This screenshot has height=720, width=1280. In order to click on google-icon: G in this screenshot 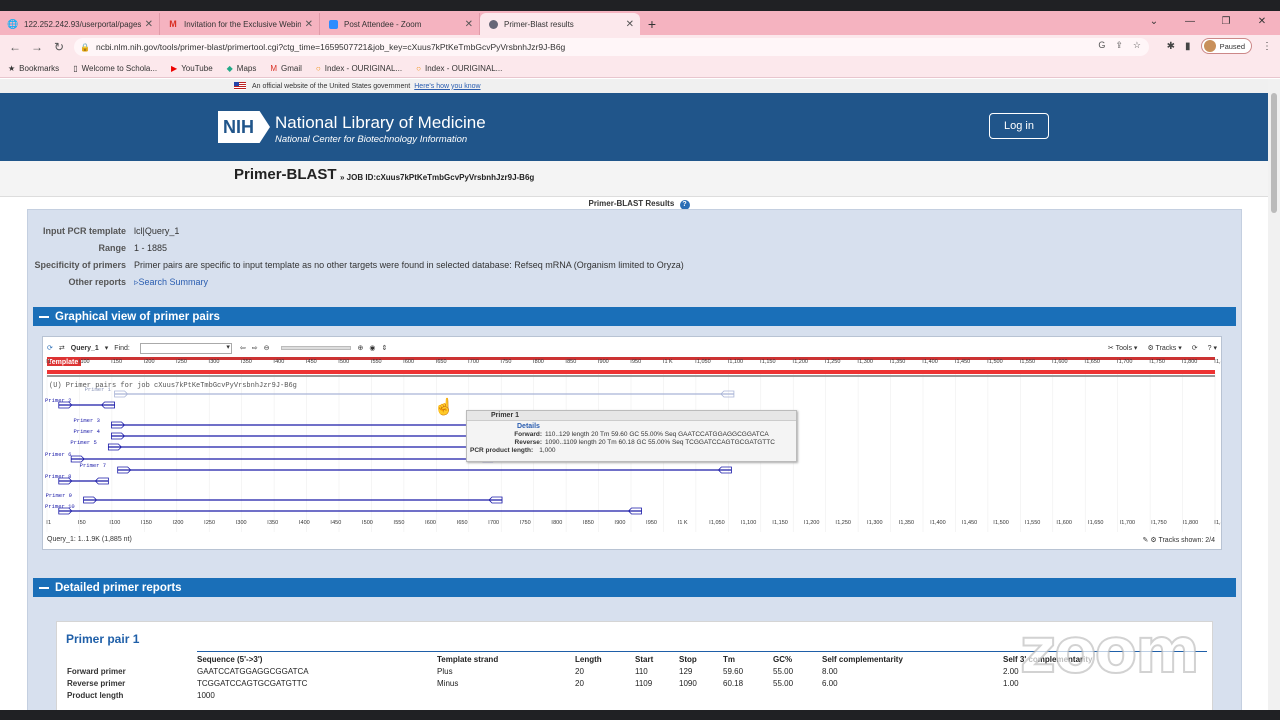, I will do `click(1101, 45)`.